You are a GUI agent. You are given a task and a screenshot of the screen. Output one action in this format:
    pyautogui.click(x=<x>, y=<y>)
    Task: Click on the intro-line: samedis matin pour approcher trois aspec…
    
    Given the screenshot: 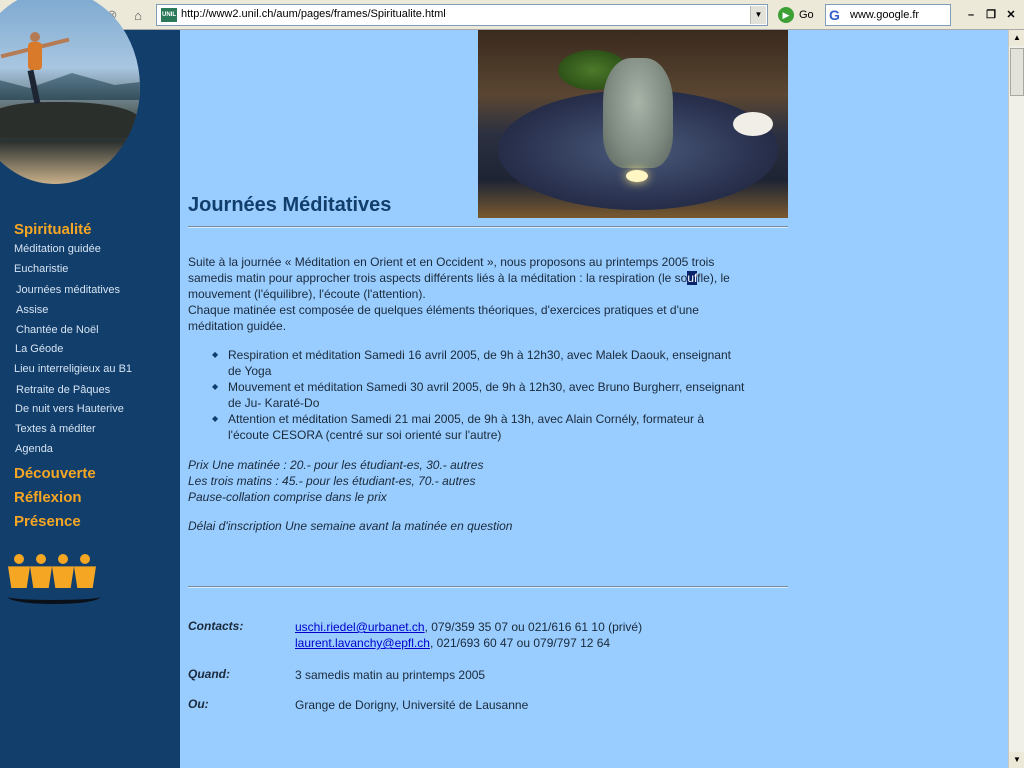 What is the action you would take?
    pyautogui.click(x=459, y=278)
    